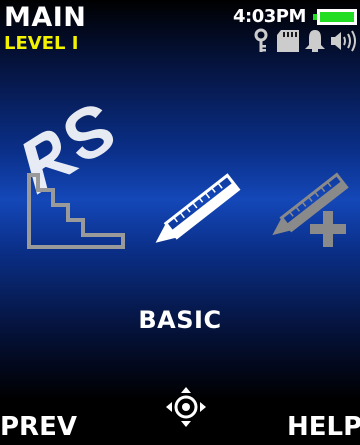 This screenshot has height=445, width=360. Describe the element at coordinates (38, 427) in the screenshot. I see `prev-softkey: PREV` at that location.